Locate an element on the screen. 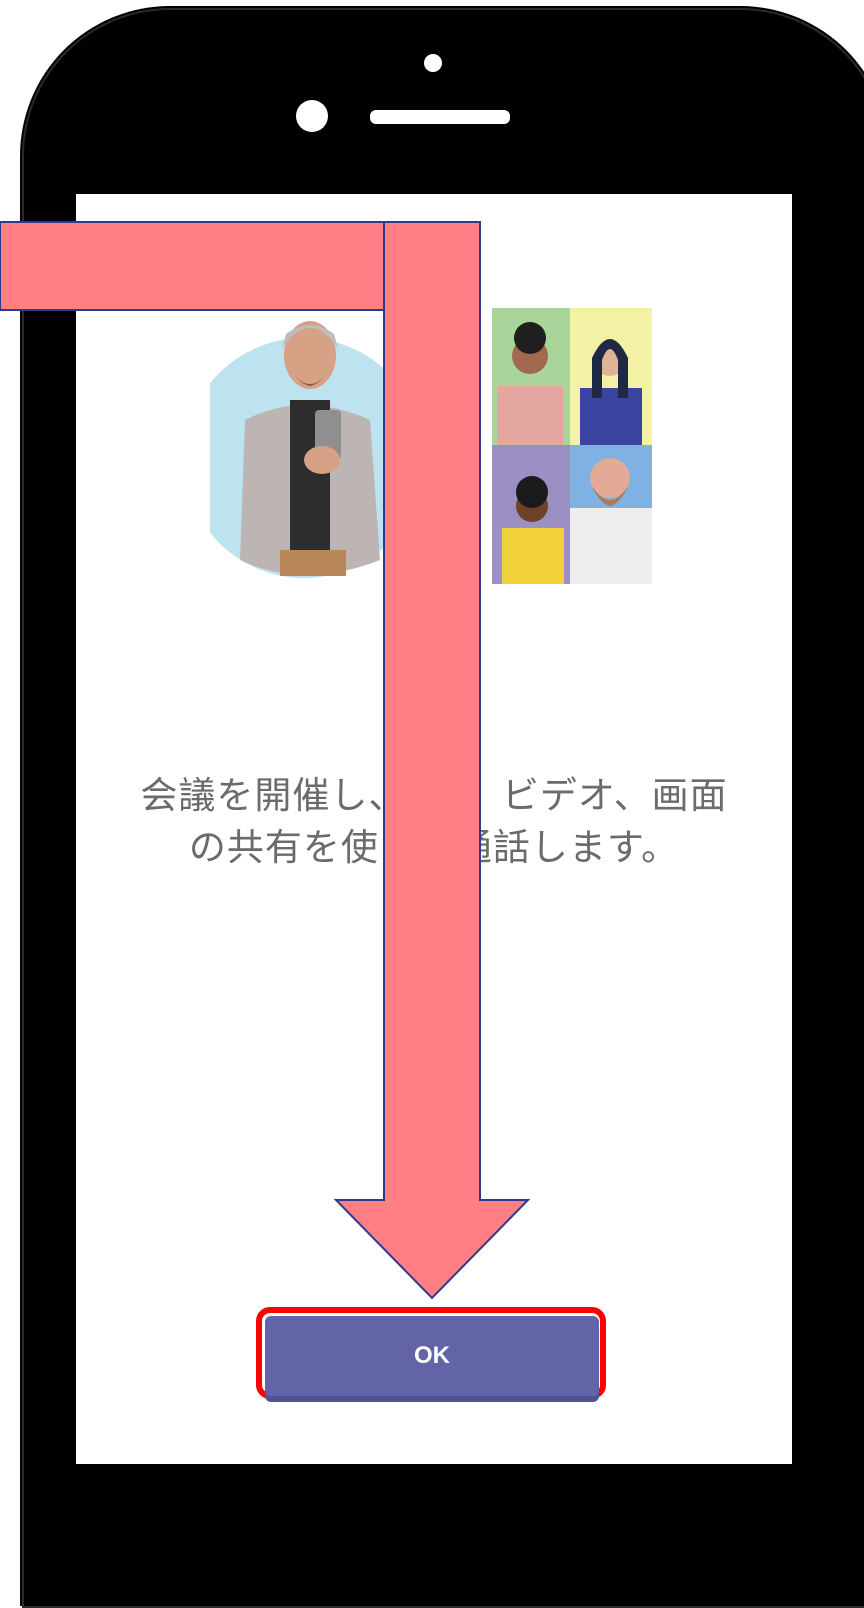 Image resolution: width=864 pixels, height=1608 pixels. ok-button: OK is located at coordinates (432, 1356).